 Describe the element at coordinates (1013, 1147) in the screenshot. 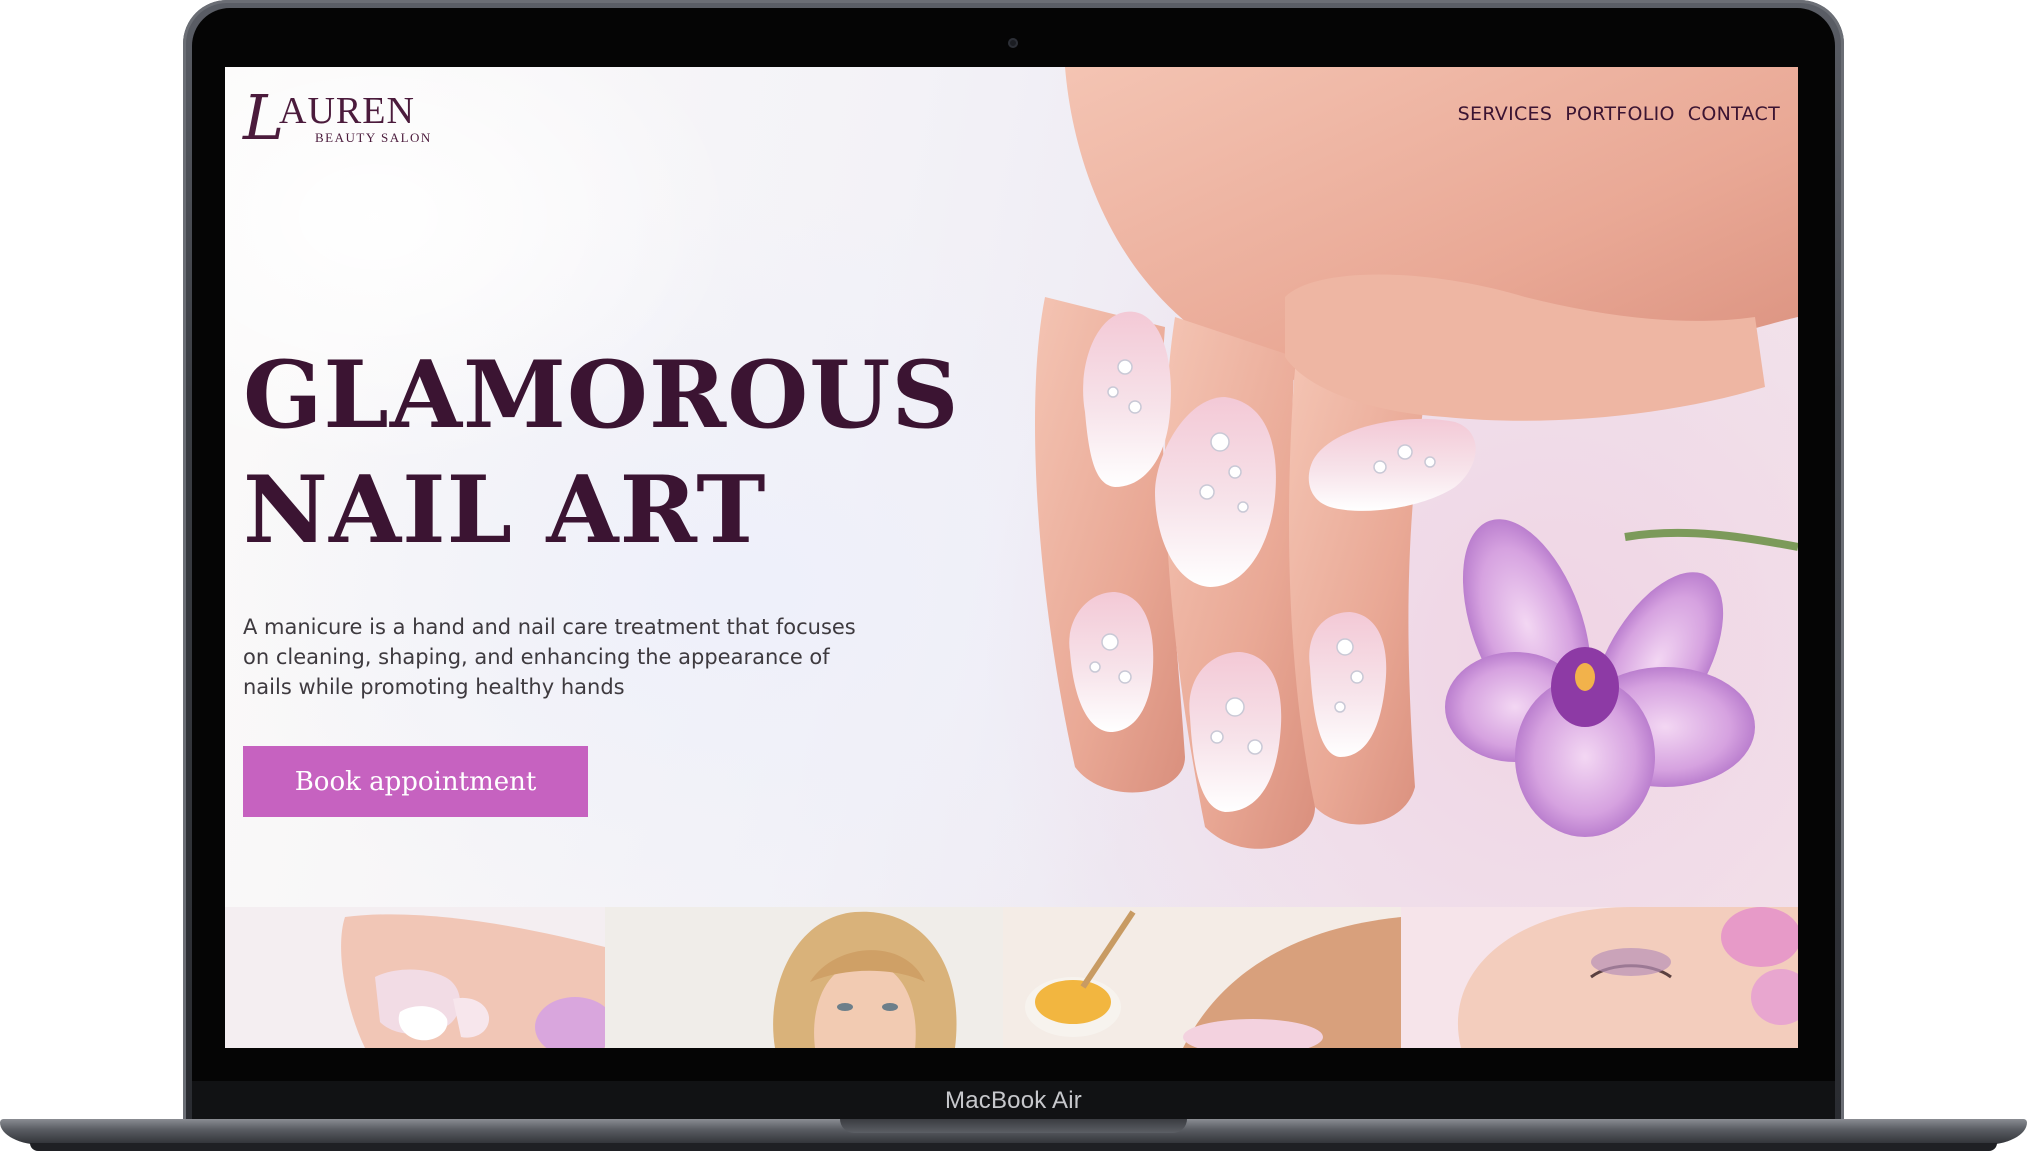

I see `laptop-base-shadow` at that location.